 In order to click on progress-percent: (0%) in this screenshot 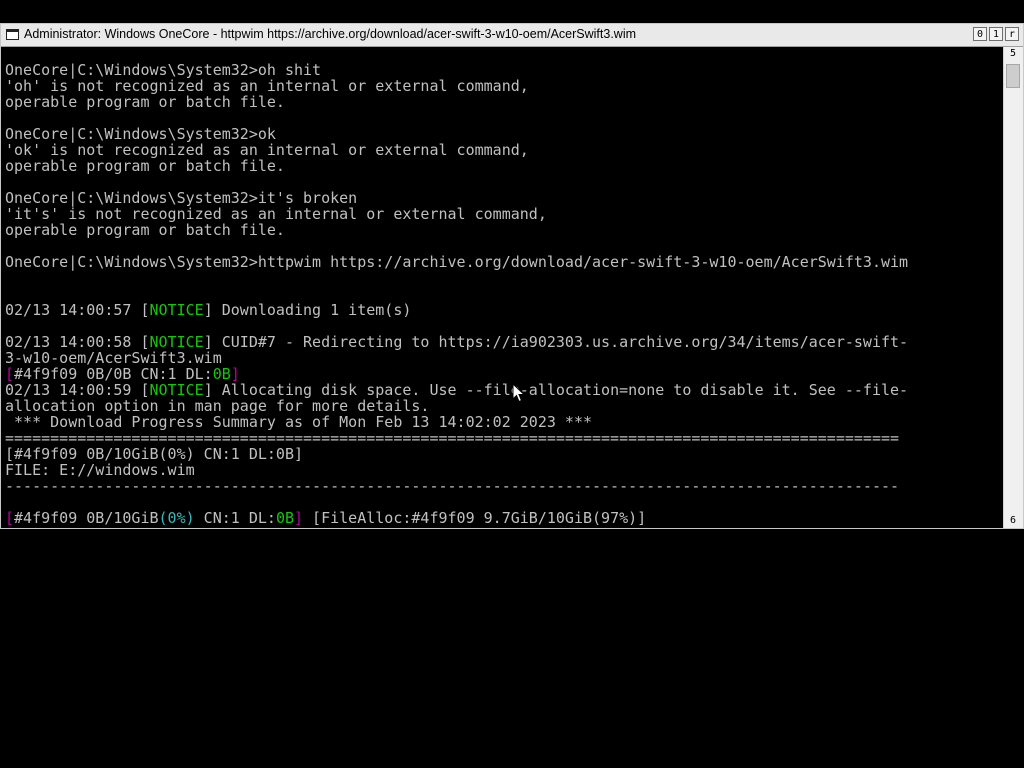, I will do `click(176, 518)`.